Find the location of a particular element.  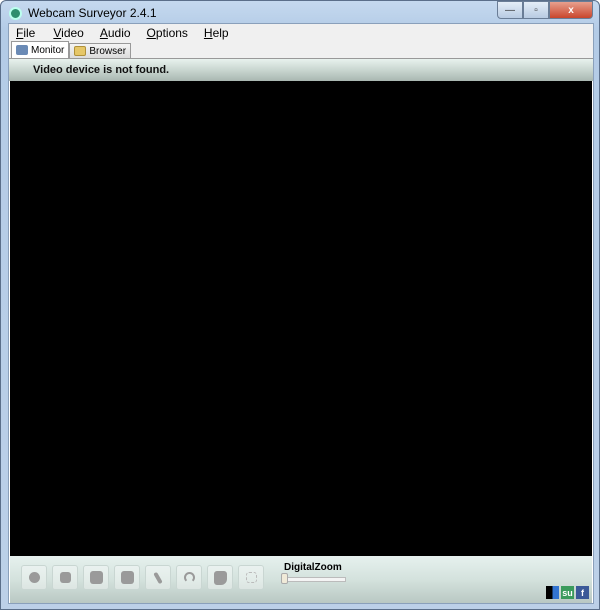

folder-icon is located at coordinates (80, 51).